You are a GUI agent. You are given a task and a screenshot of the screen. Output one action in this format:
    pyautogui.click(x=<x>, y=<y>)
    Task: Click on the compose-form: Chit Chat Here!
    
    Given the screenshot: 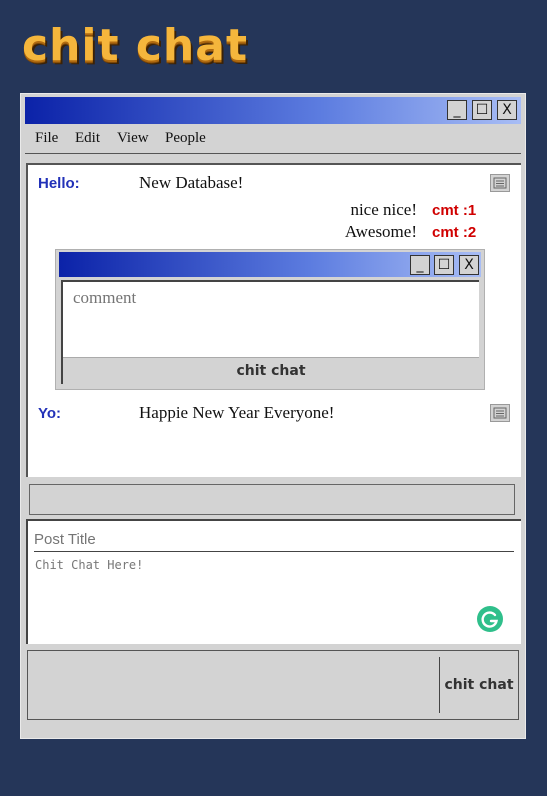 What is the action you would take?
    pyautogui.click(x=273, y=581)
    